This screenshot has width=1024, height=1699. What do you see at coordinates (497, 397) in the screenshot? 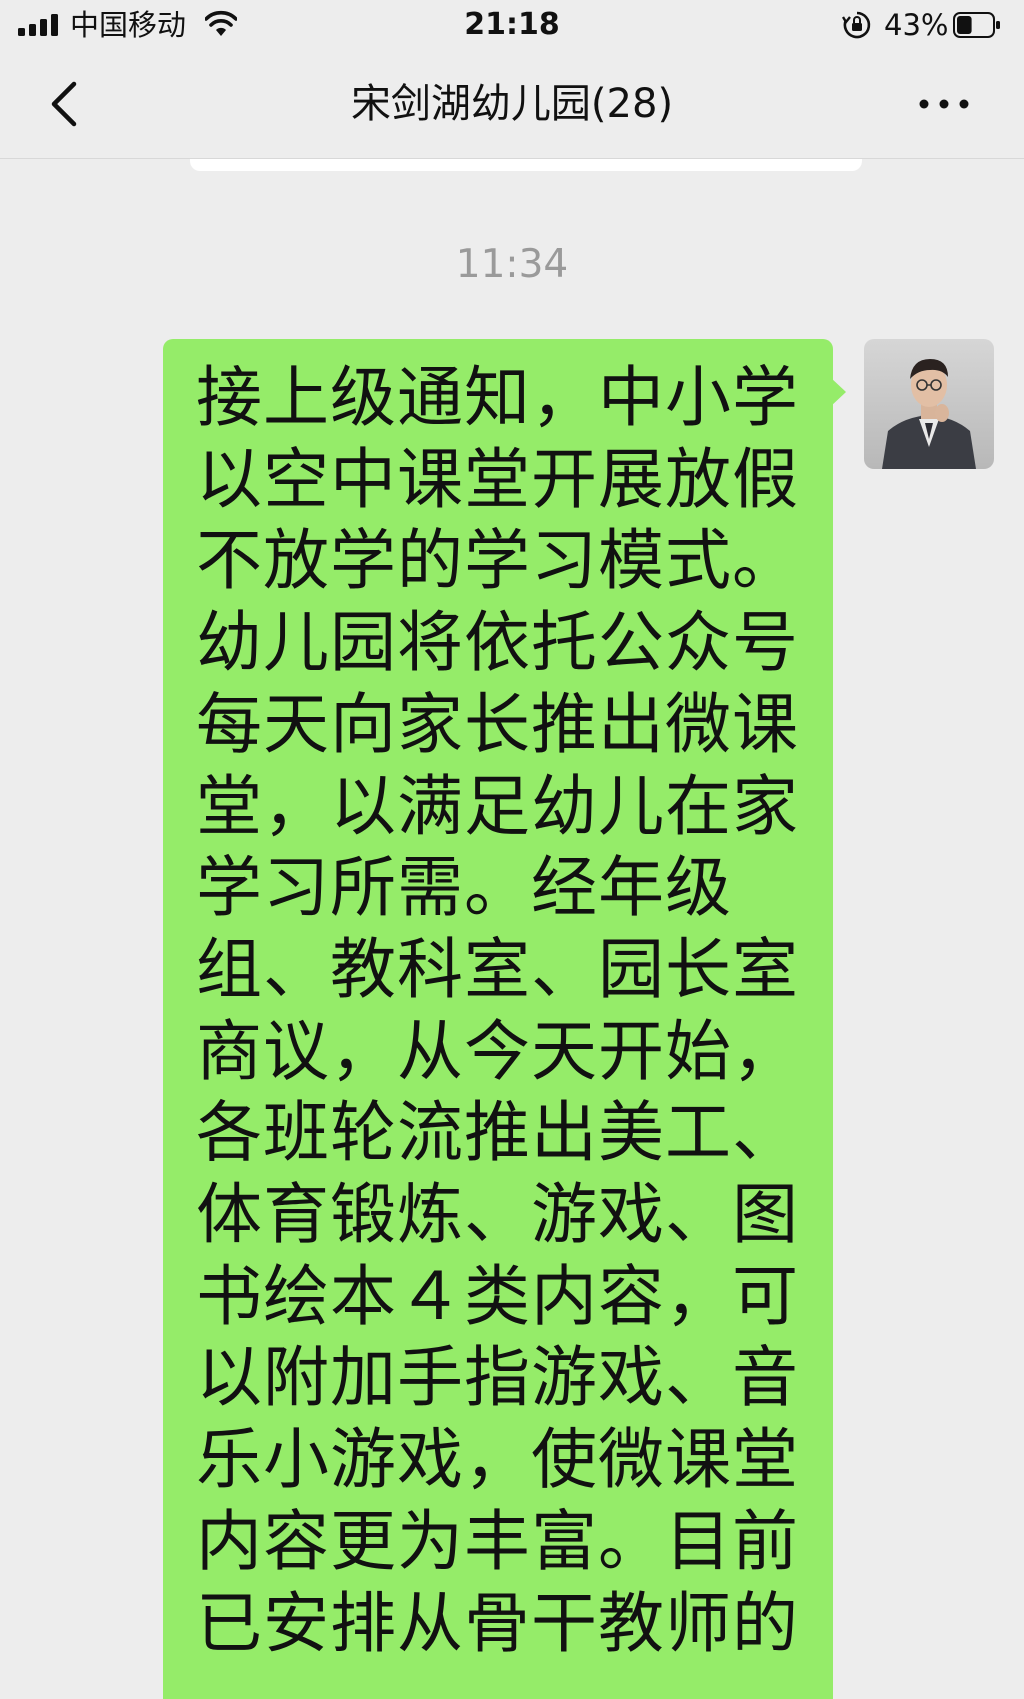
I see `message-line: 接上级通知，中小学` at bounding box center [497, 397].